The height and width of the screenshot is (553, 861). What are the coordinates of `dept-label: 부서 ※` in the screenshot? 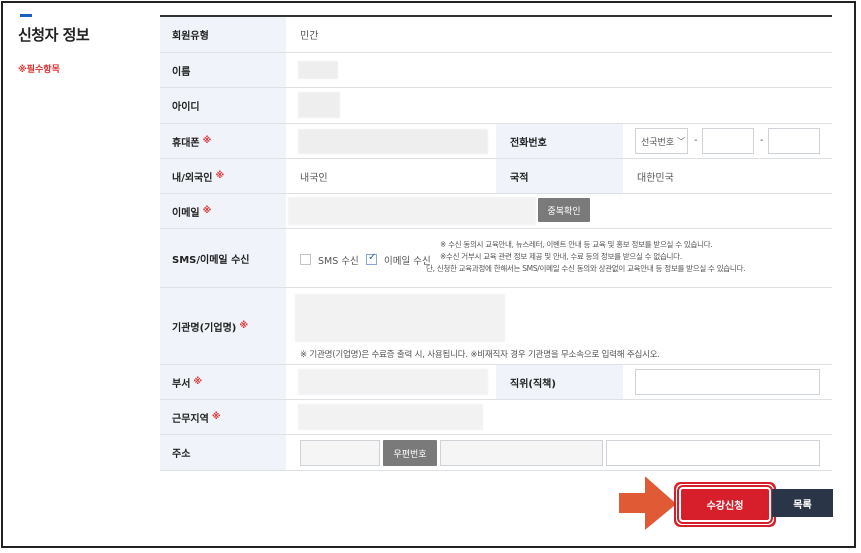 It's located at (223, 382).